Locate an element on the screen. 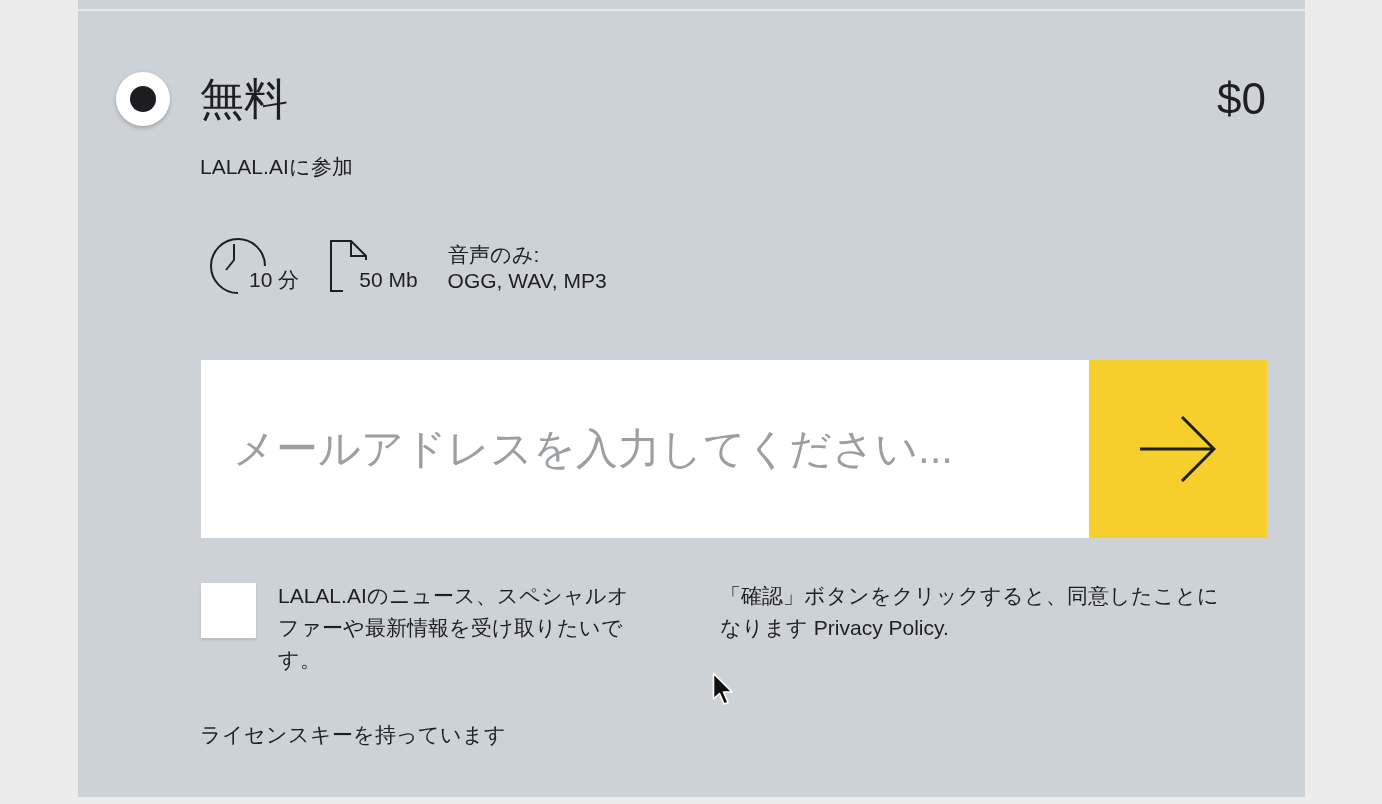 The width and height of the screenshot is (1382, 804). submit-button is located at coordinates (1178, 449).